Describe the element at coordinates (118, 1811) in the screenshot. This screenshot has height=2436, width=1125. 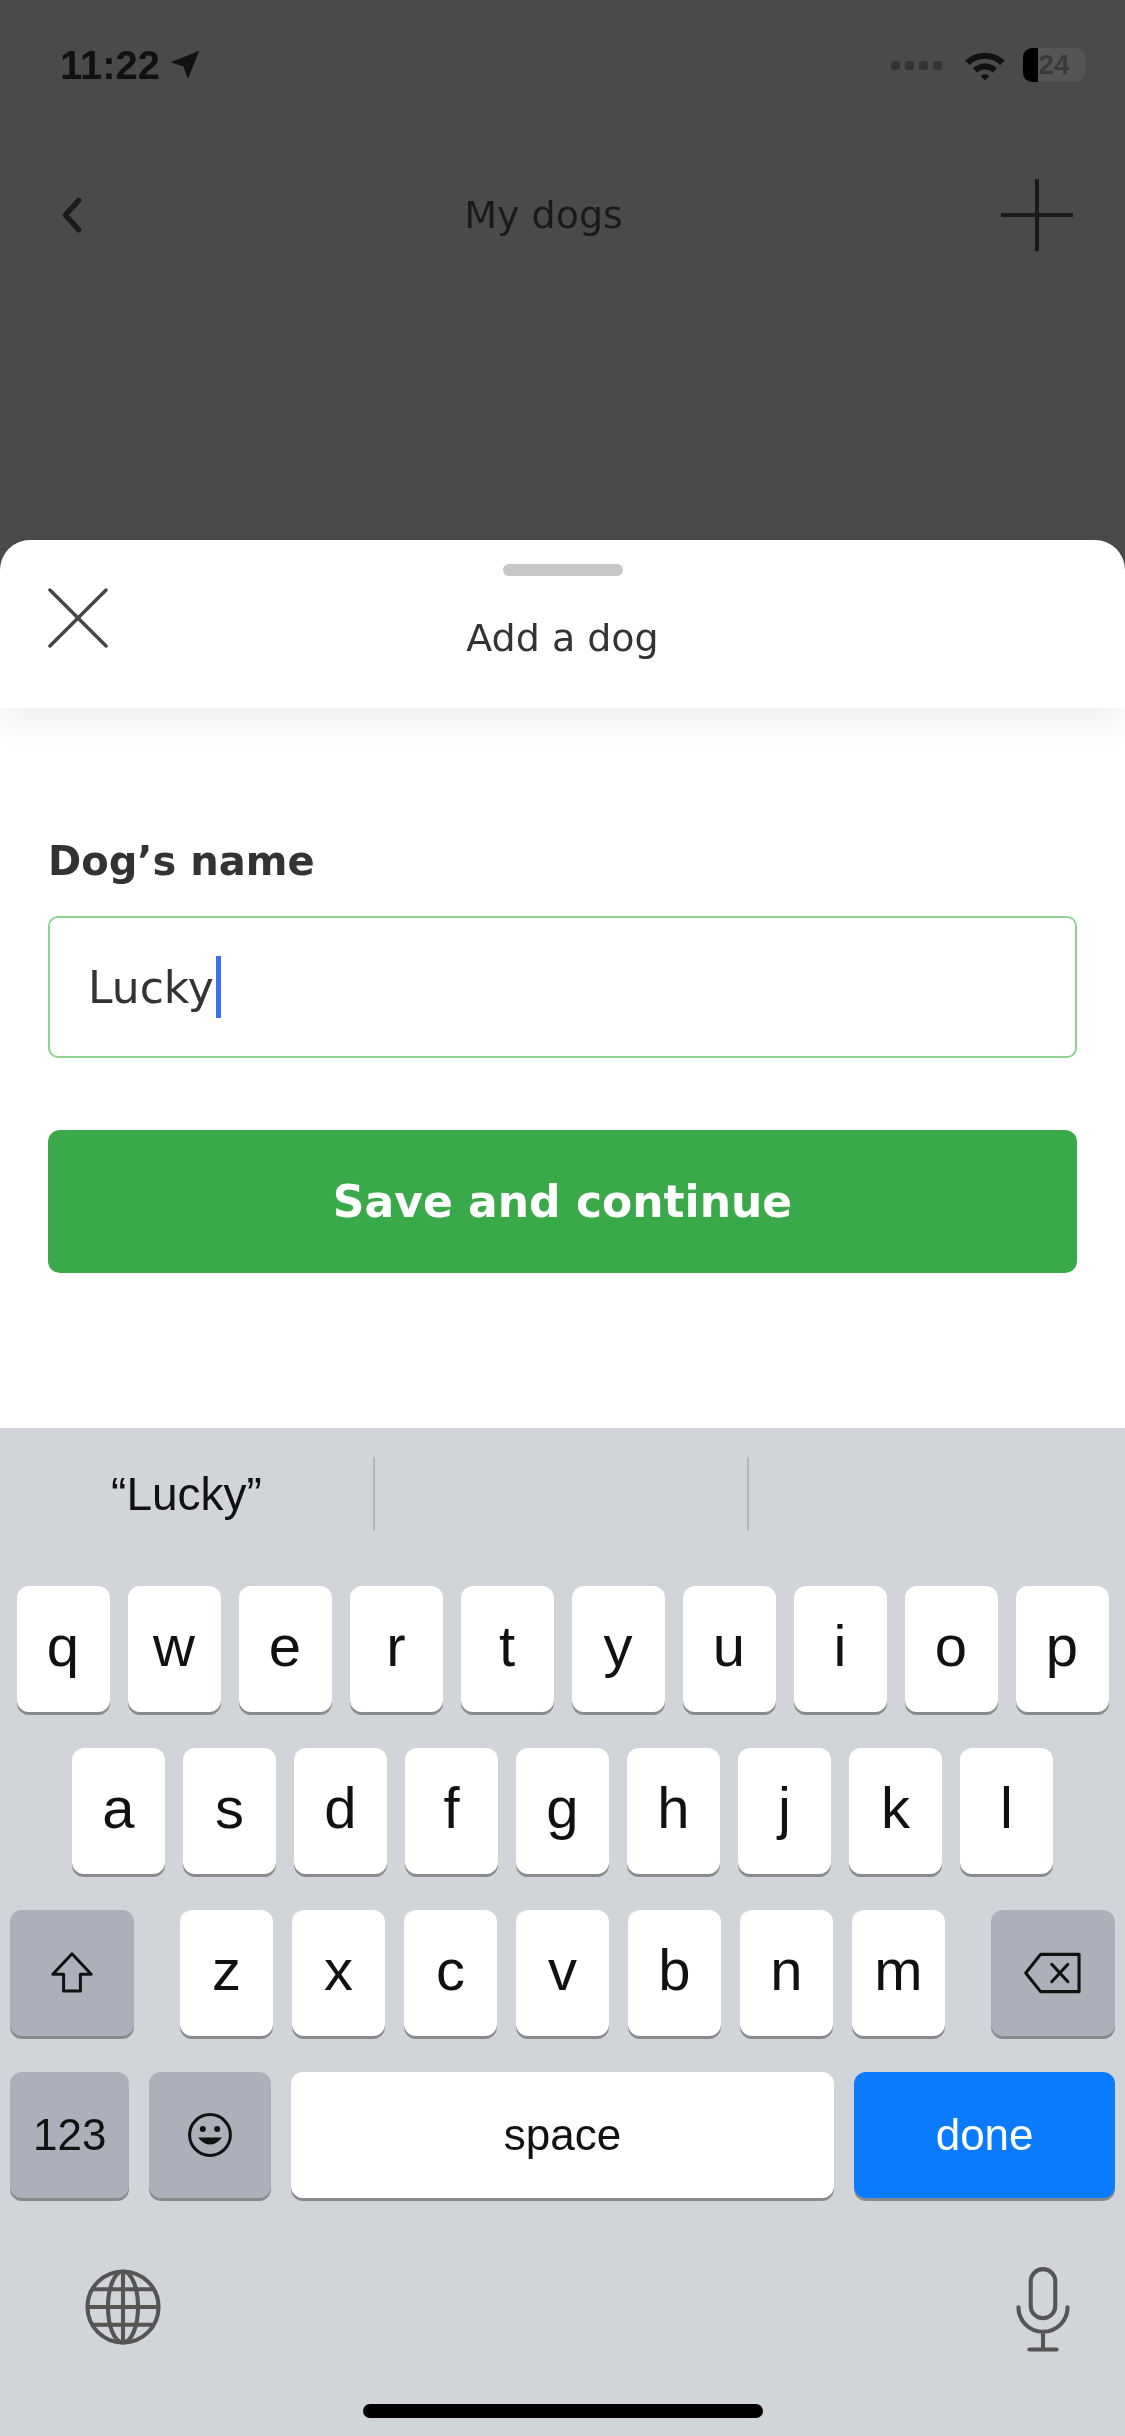
I see `letter-key: a` at that location.